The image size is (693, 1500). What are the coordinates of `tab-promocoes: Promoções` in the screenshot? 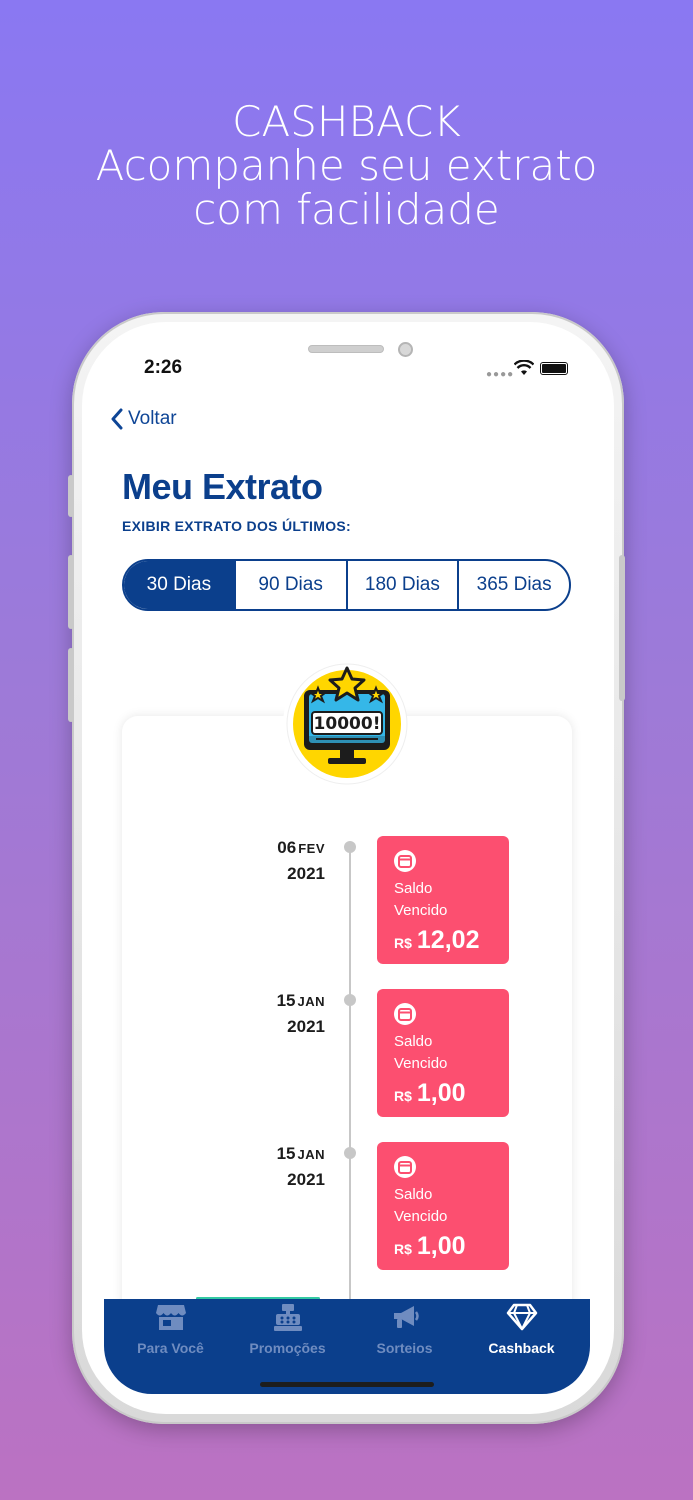 It's located at (287, 1329).